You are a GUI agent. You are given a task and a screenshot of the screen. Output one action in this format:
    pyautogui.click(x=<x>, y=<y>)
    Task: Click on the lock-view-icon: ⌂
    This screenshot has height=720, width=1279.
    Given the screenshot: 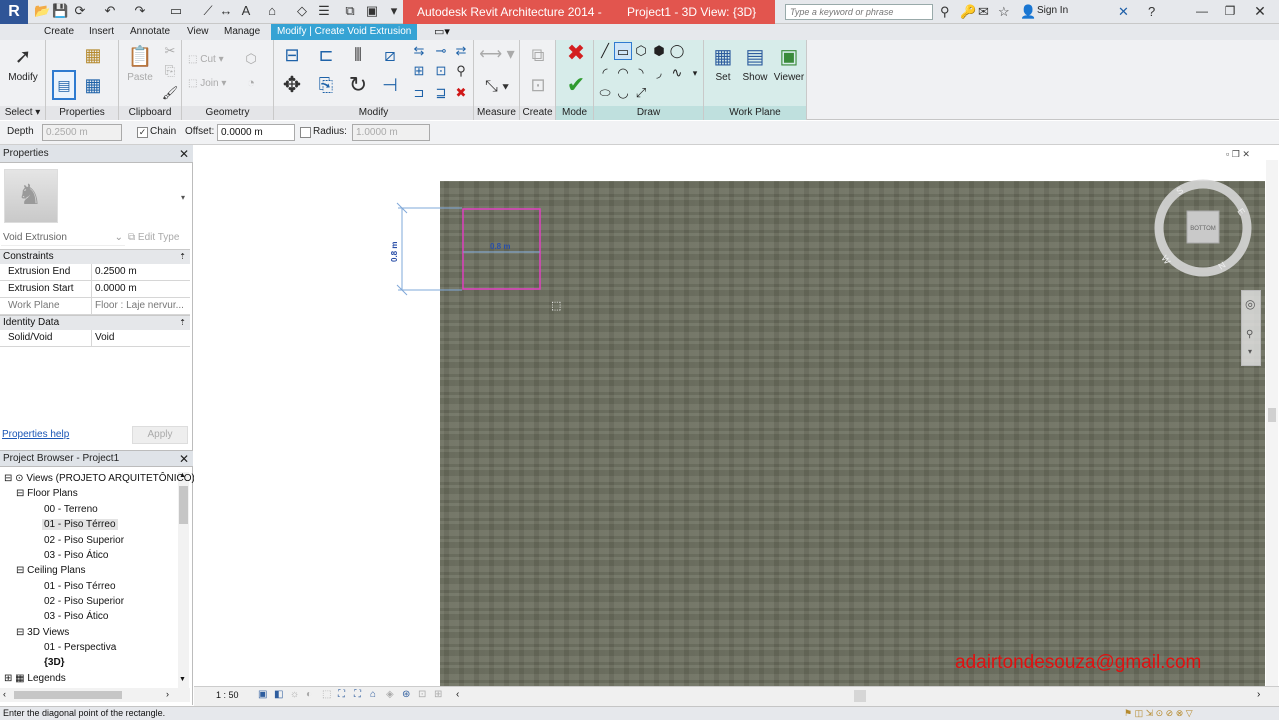 What is the action you would take?
    pyautogui.click(x=373, y=694)
    